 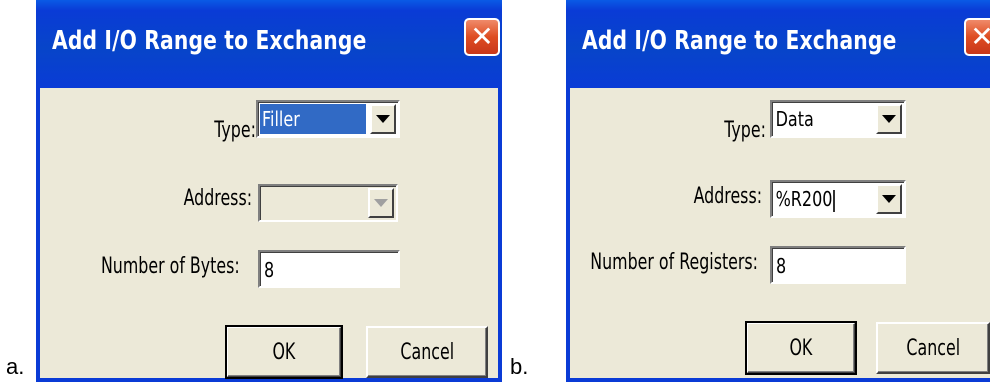 What do you see at coordinates (813, 199) in the screenshot?
I see `address-value: %R200` at bounding box center [813, 199].